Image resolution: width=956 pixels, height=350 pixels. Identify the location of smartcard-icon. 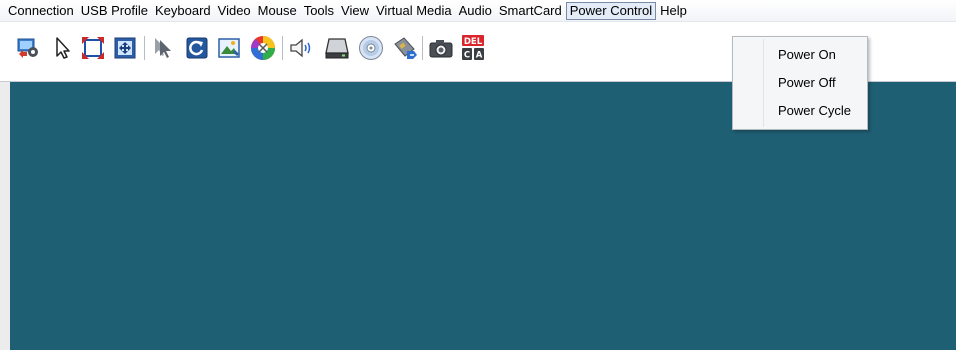
(405, 48).